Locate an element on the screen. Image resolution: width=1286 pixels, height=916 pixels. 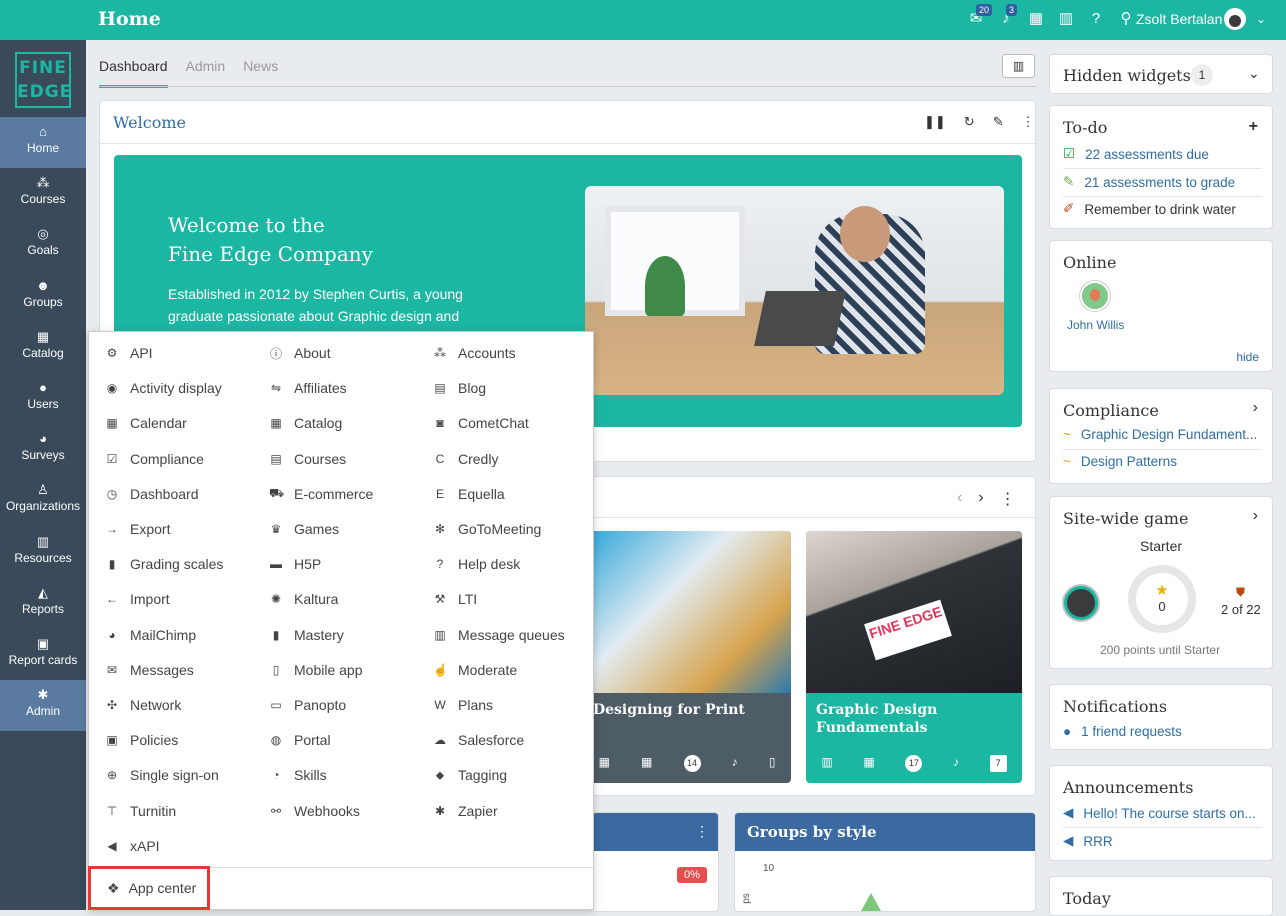
menu-item-tagging: ⬥ Tagging is located at coordinates (470, 775).